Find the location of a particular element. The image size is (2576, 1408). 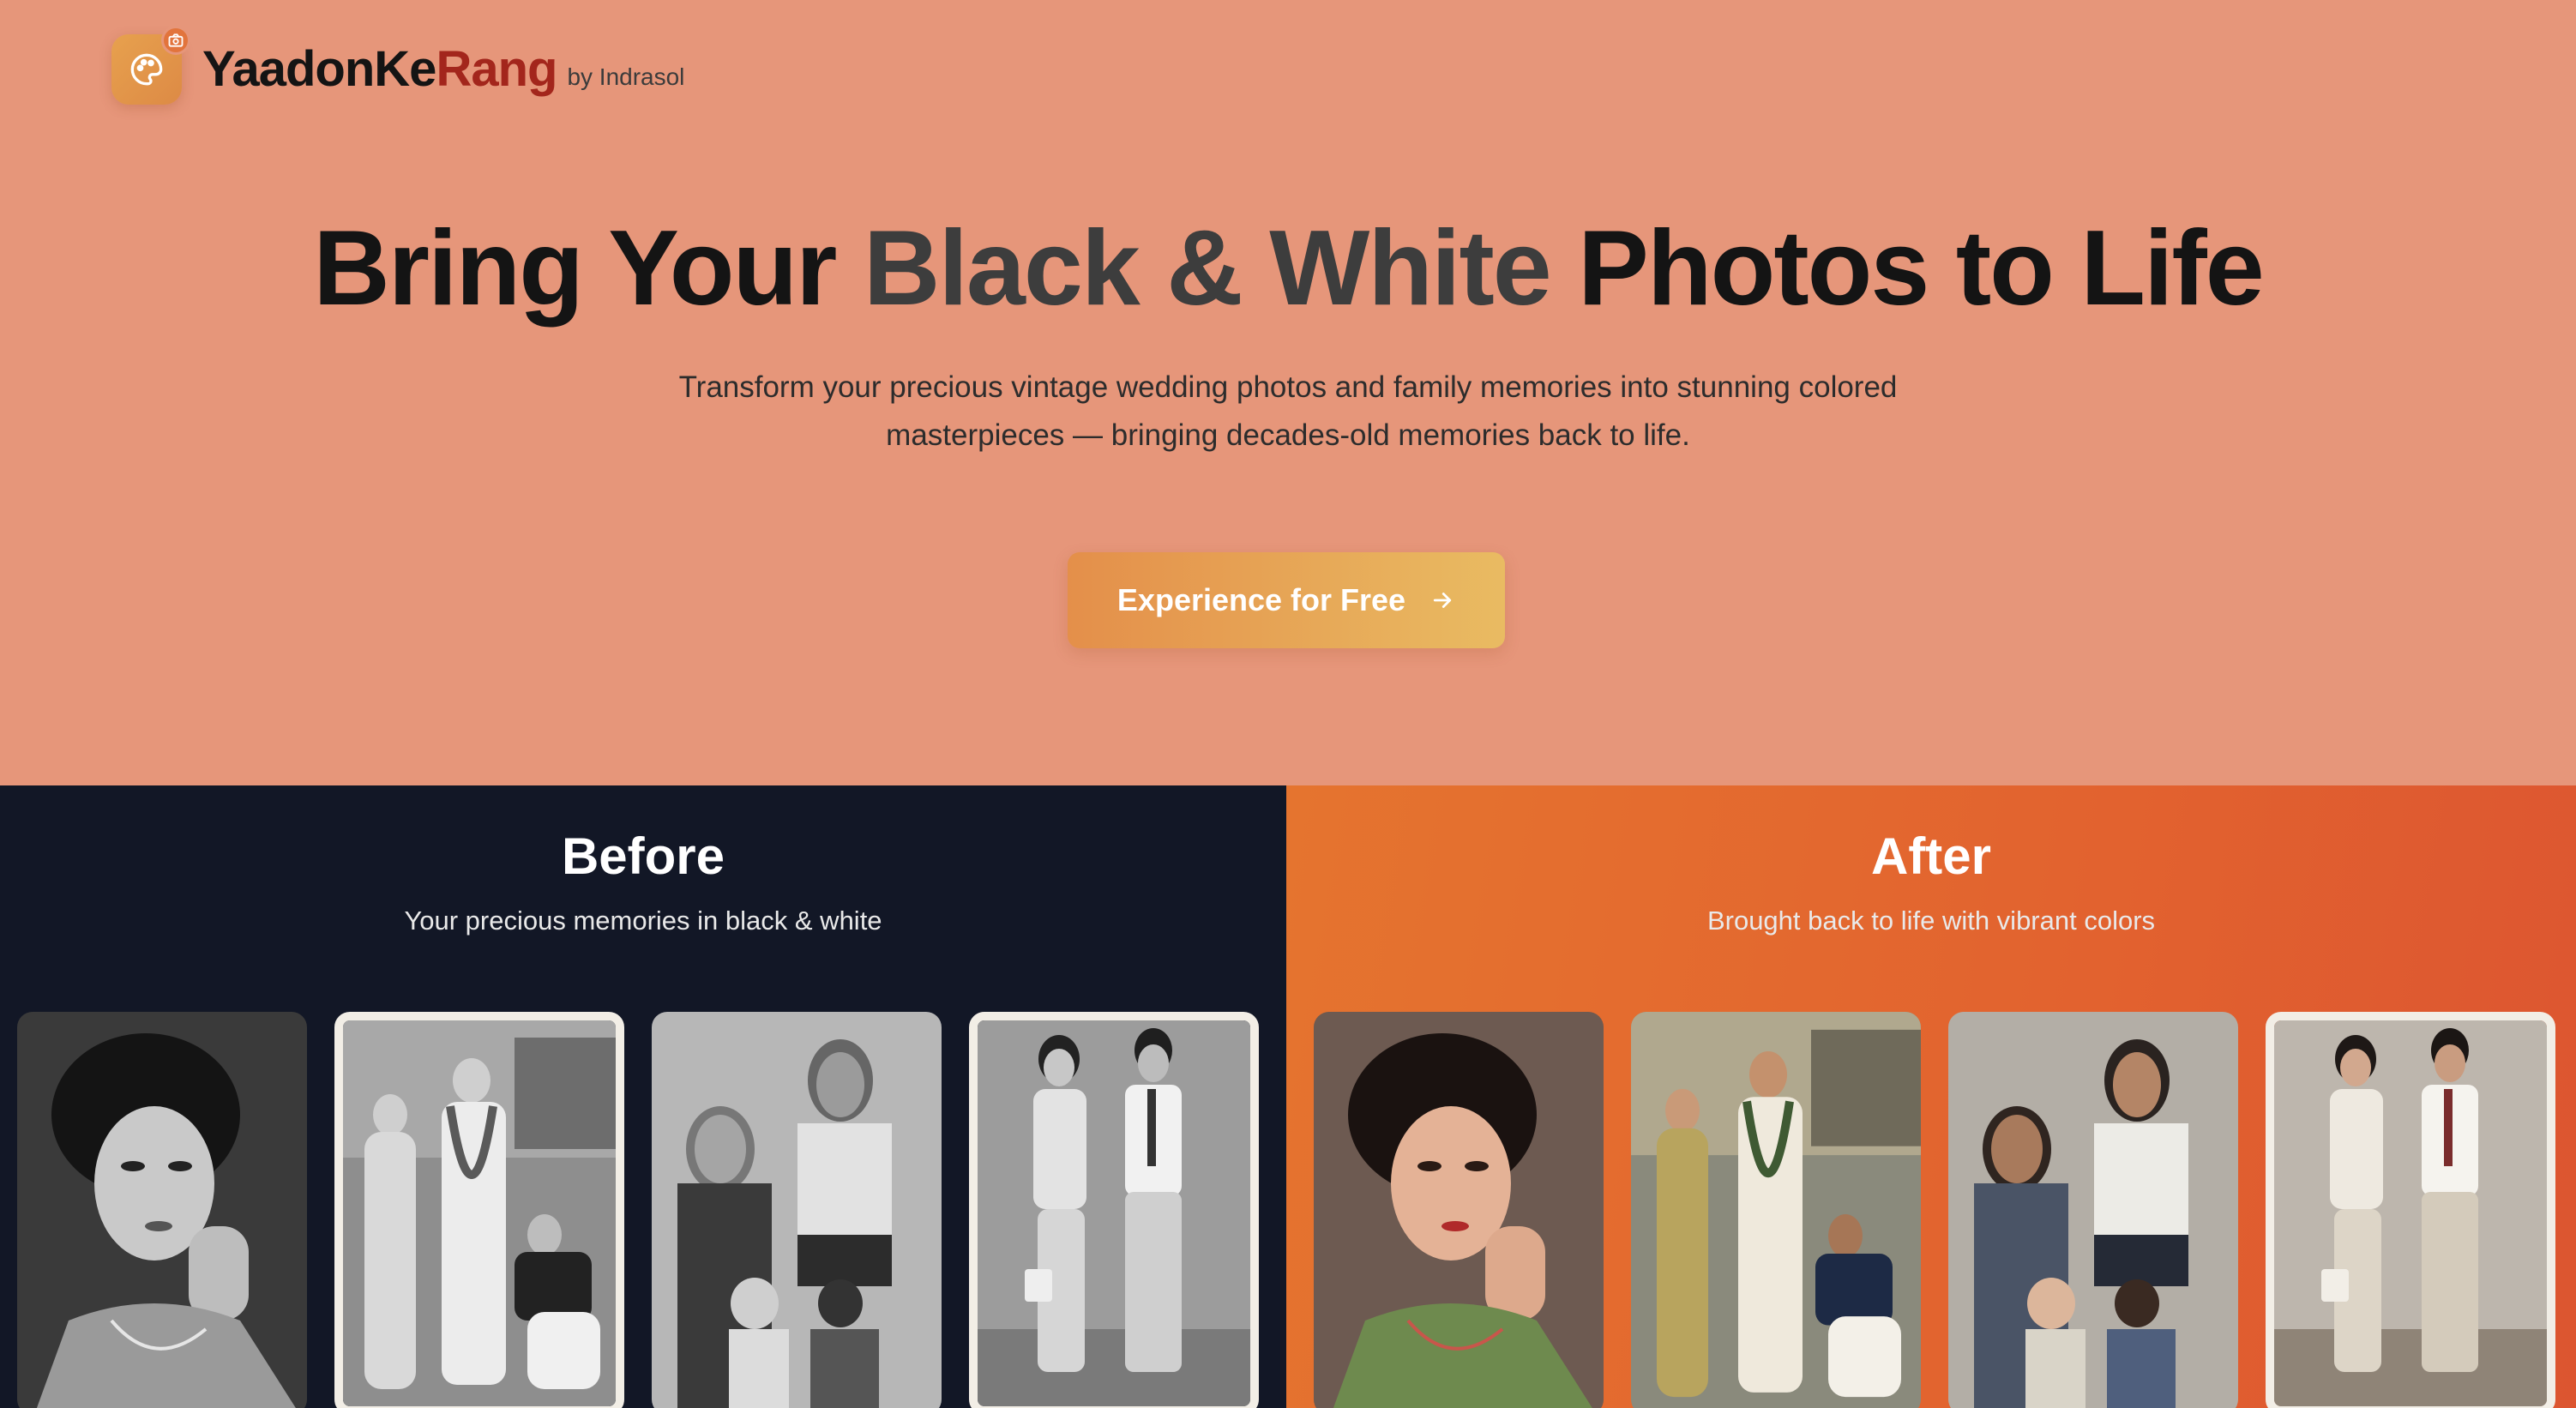

family-mother-children-color-image is located at coordinates (2093, 1210).